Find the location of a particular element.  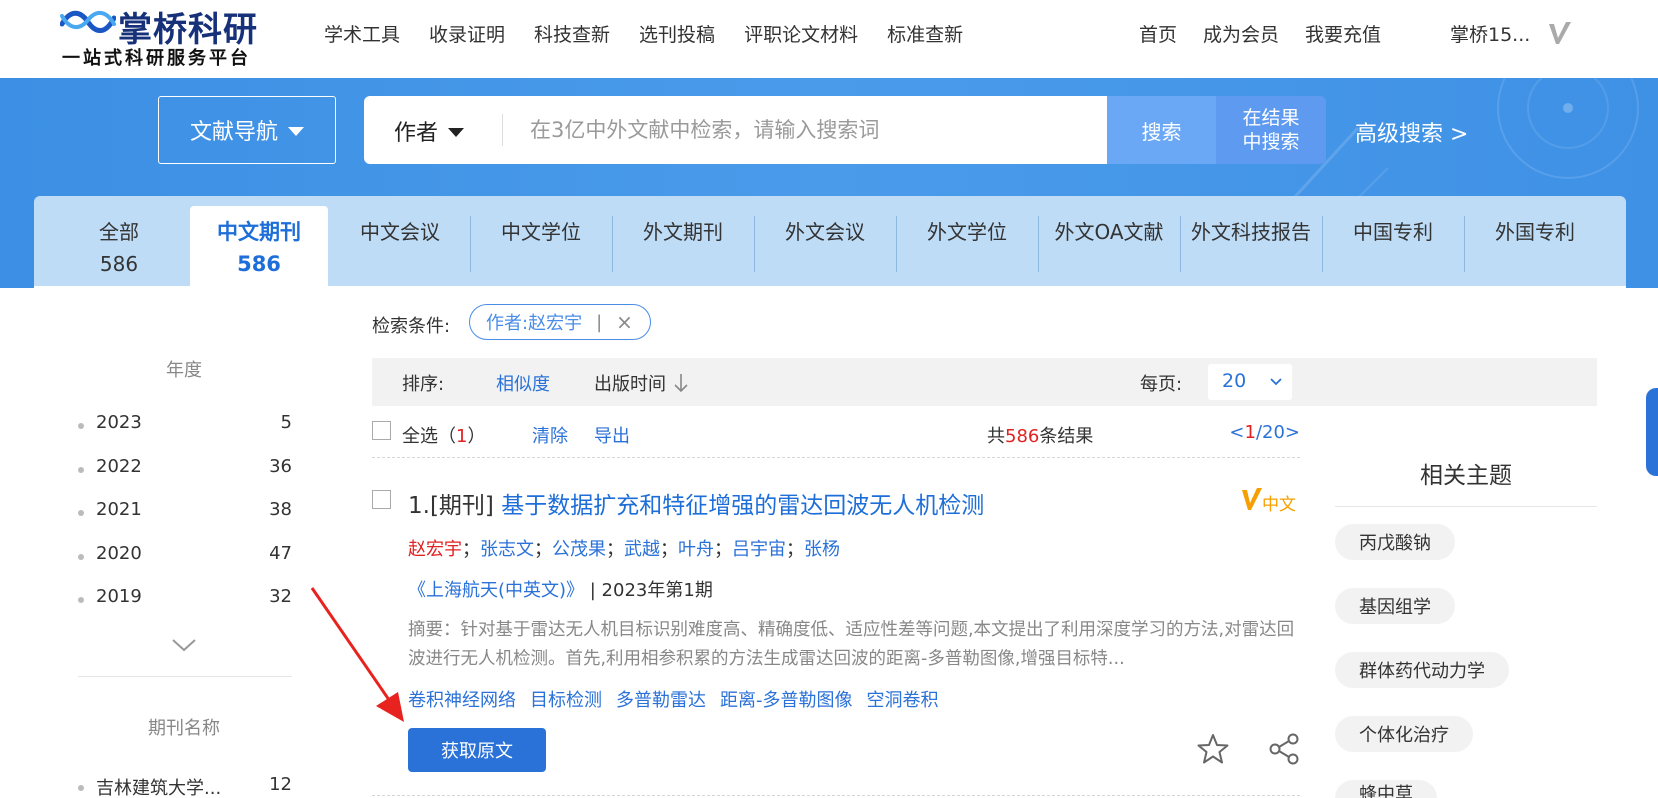

get-fulltext-button: 获取原文 is located at coordinates (477, 750).